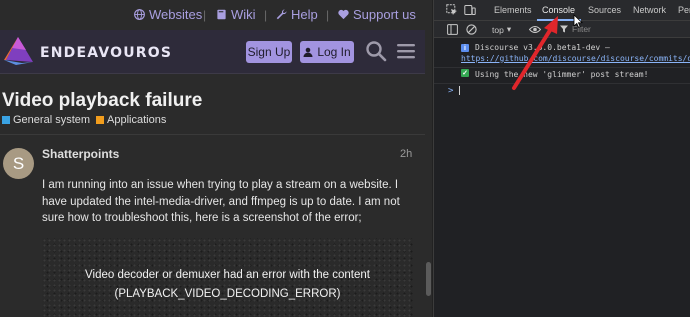  Describe the element at coordinates (139, 14) in the screenshot. I see `globe-icon` at that location.